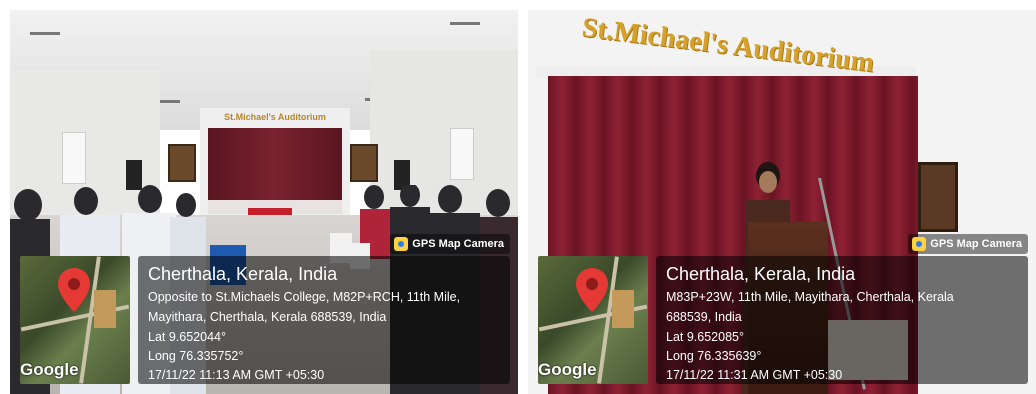  Describe the element at coordinates (714, 356) in the screenshot. I see `longitude: Long 76.335639°` at that location.